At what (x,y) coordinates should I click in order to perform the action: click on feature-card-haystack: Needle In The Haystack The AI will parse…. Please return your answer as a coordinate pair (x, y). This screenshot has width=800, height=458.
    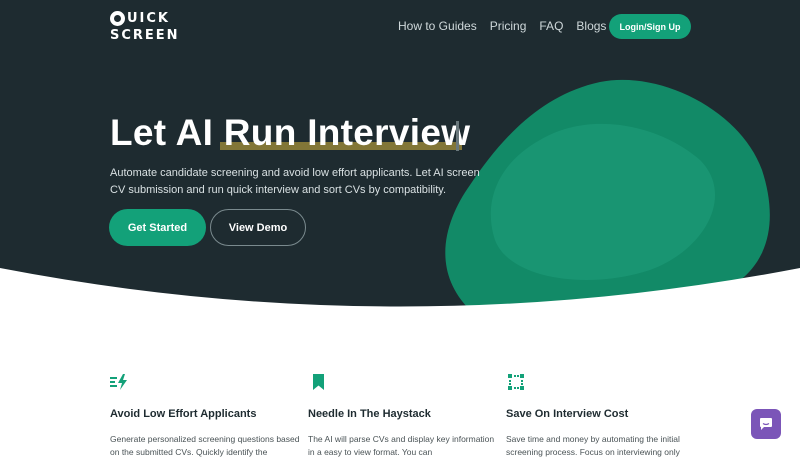
    Looking at the image, I should click on (405, 415).